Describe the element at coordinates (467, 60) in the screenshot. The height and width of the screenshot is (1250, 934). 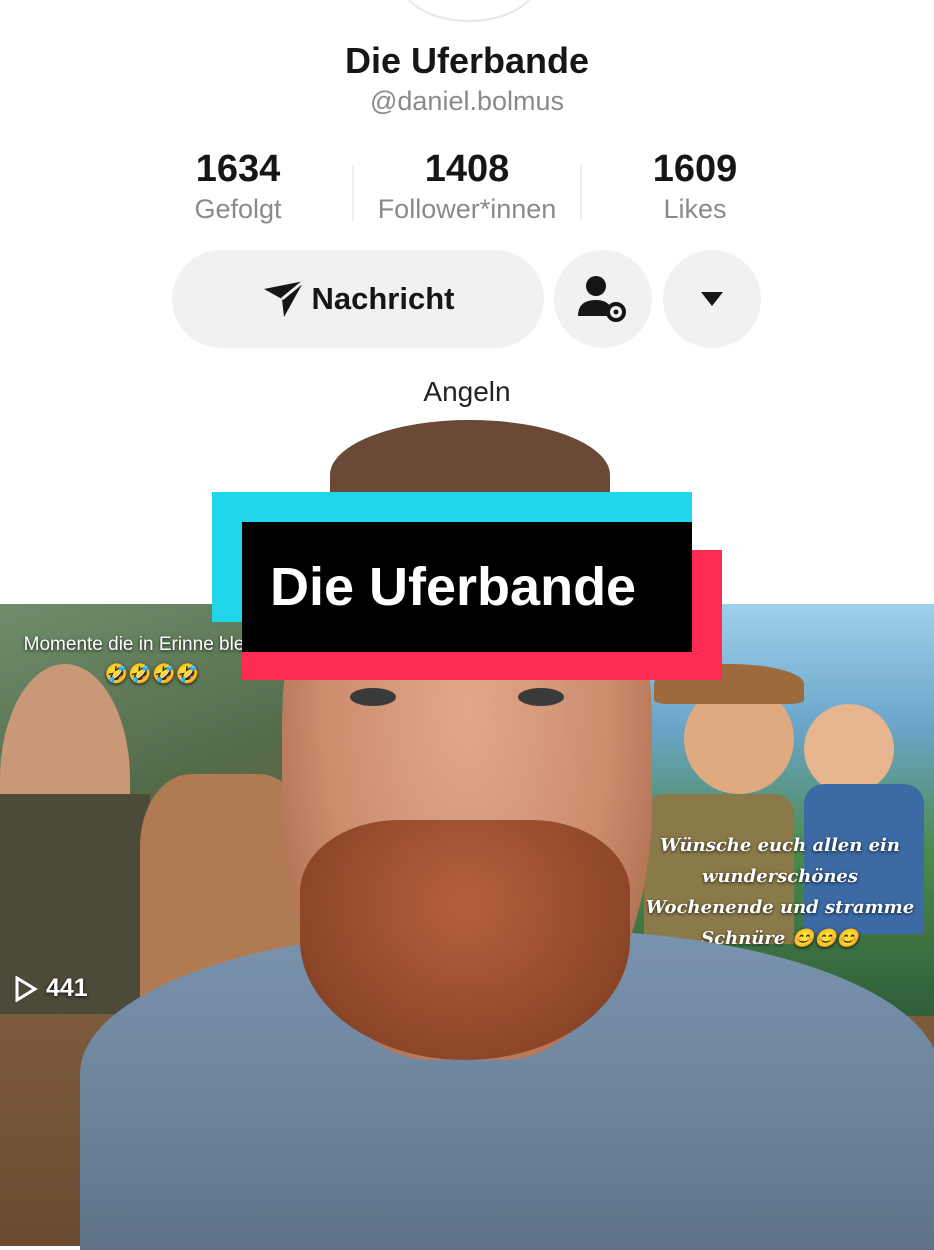
I see `profile-display-name: Die Uferbande` at that location.